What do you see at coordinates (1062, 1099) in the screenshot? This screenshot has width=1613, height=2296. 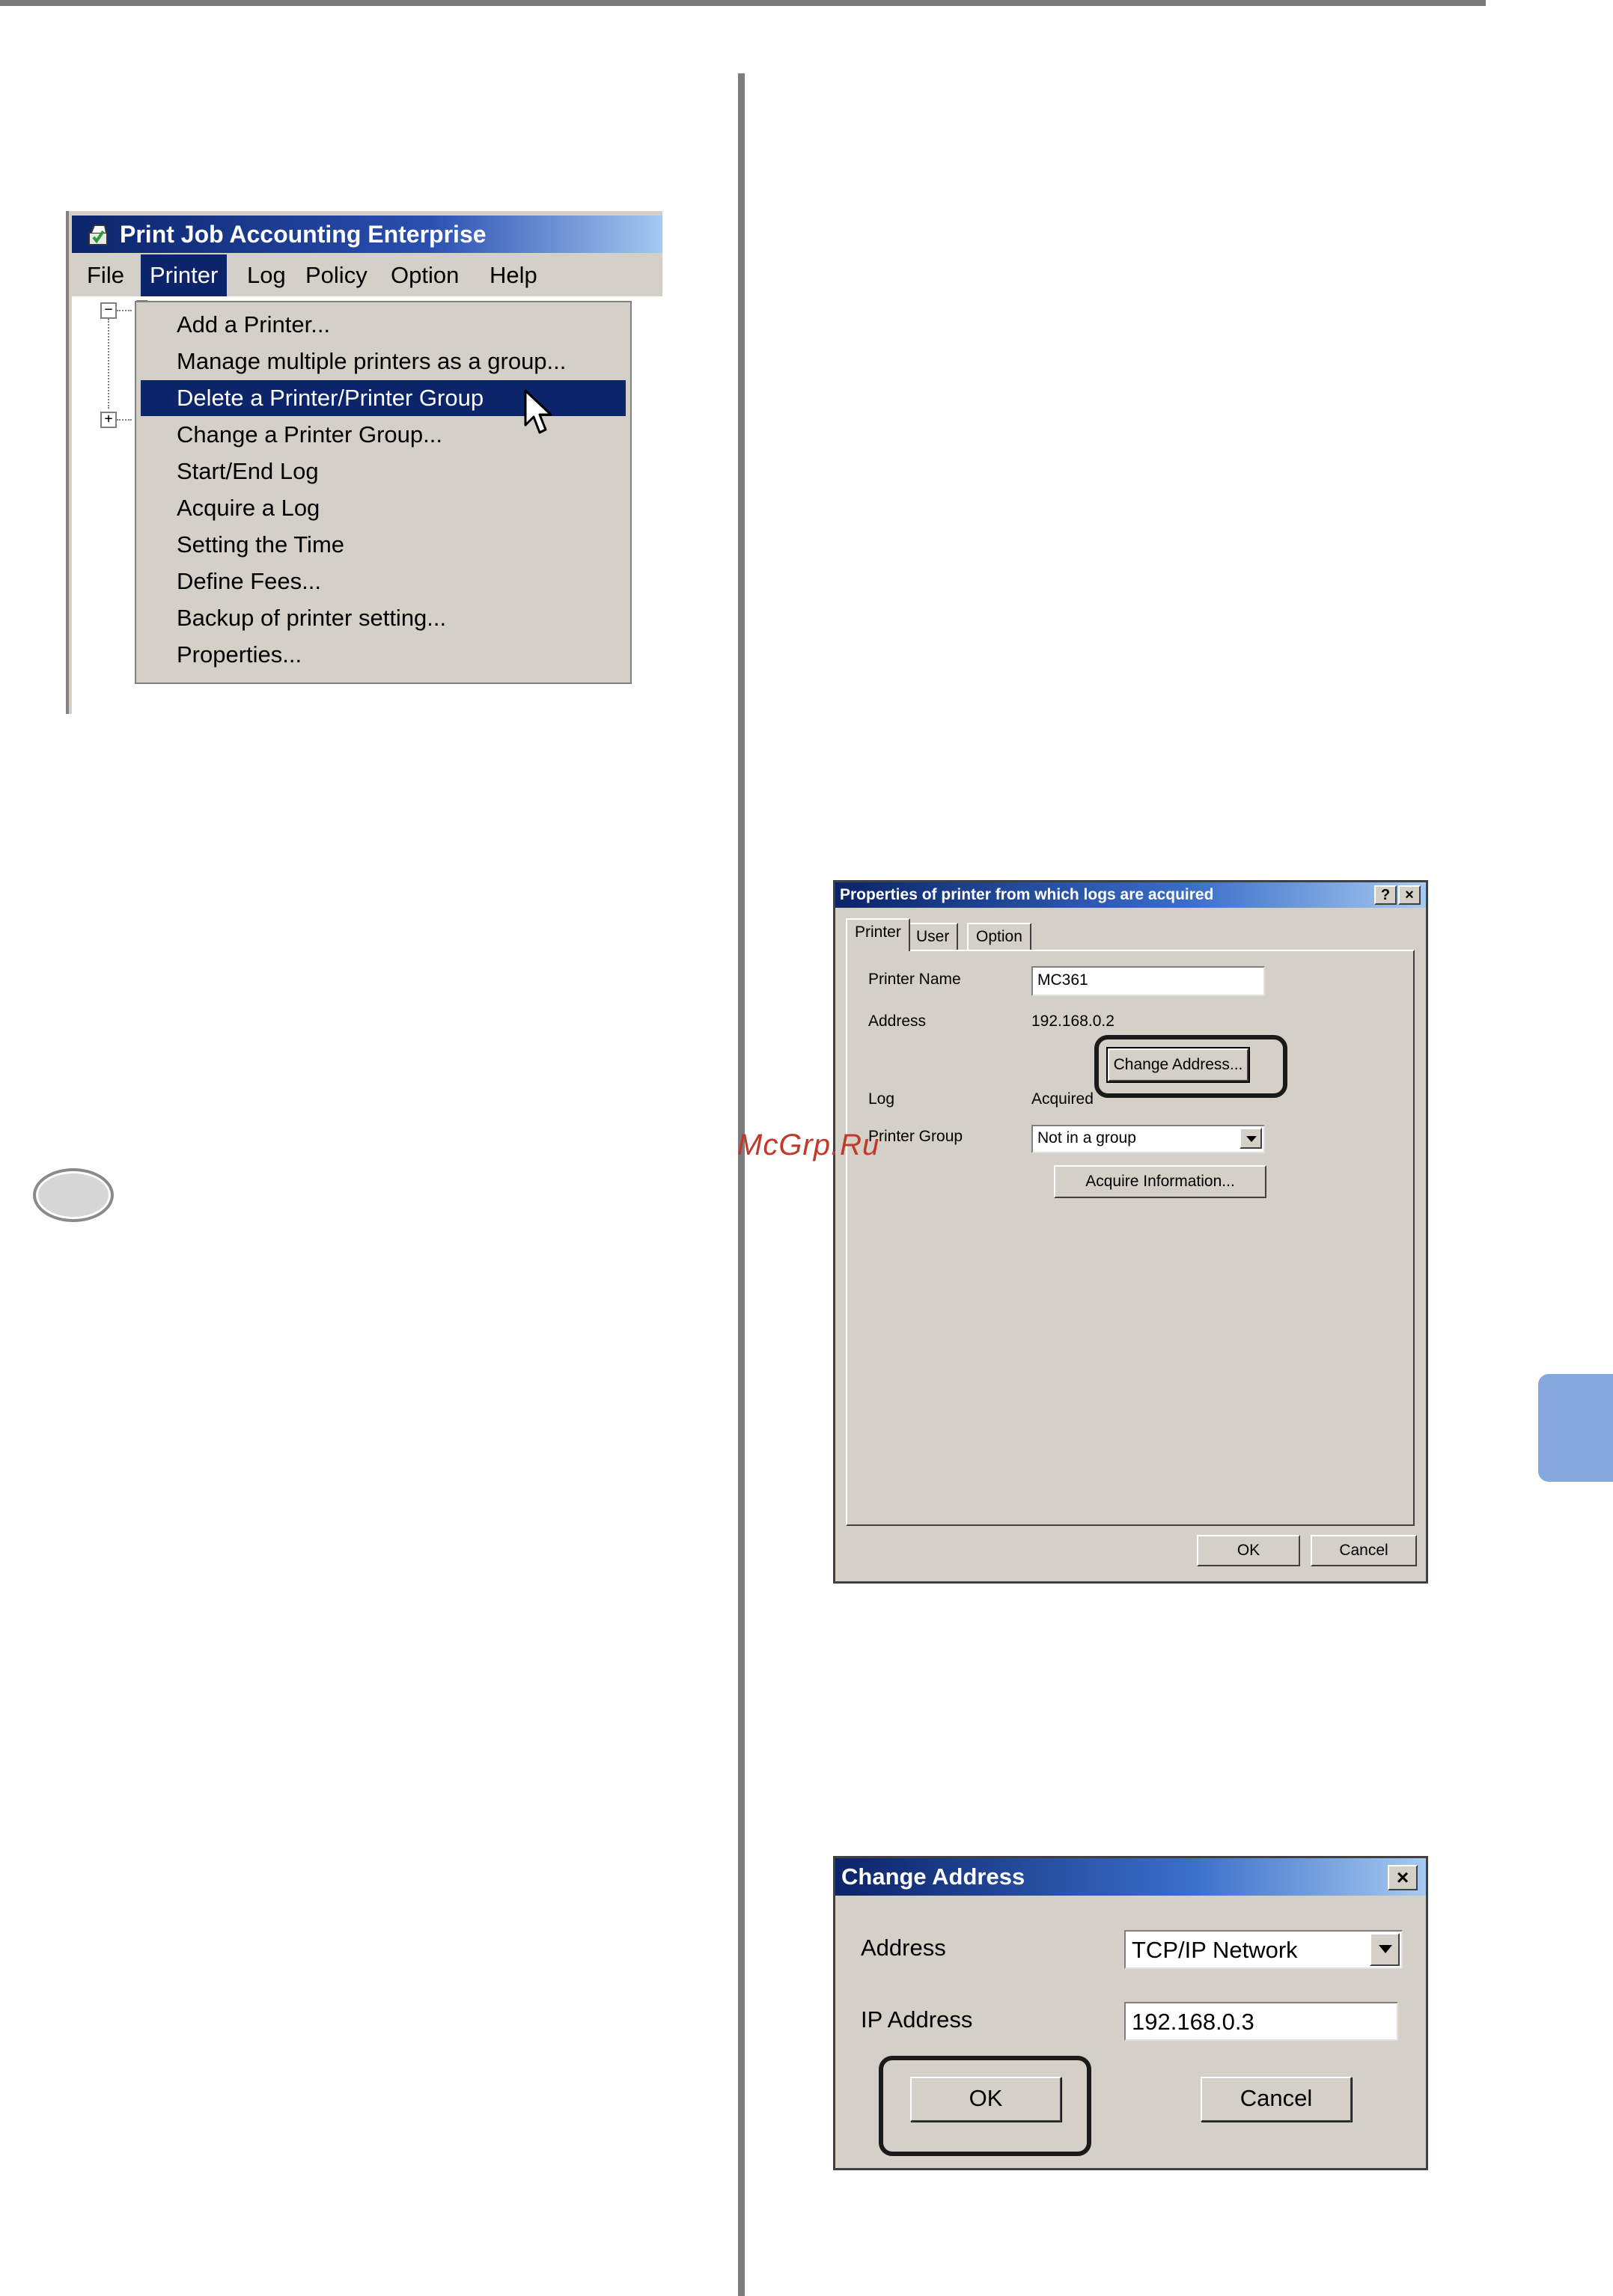 I see `log-value: Acquired` at bounding box center [1062, 1099].